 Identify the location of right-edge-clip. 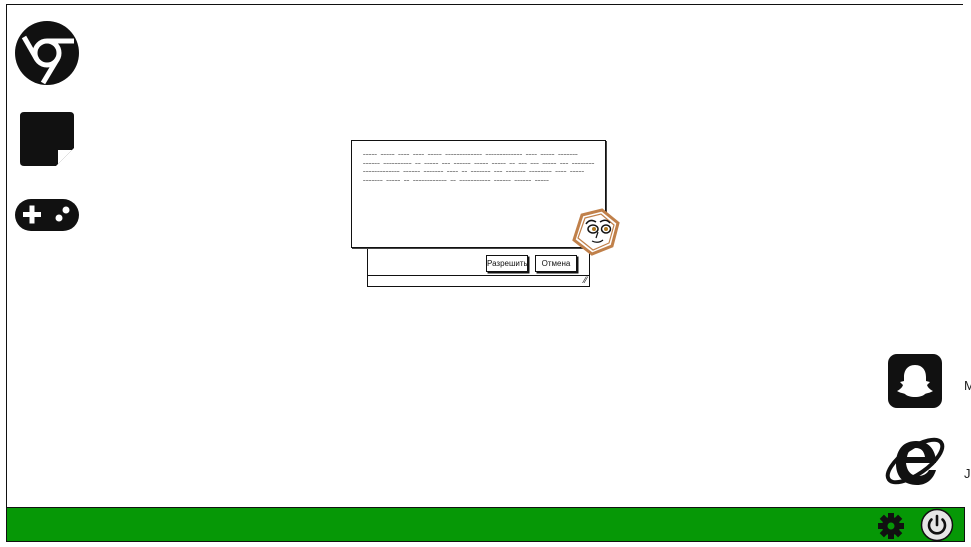
(967, 273).